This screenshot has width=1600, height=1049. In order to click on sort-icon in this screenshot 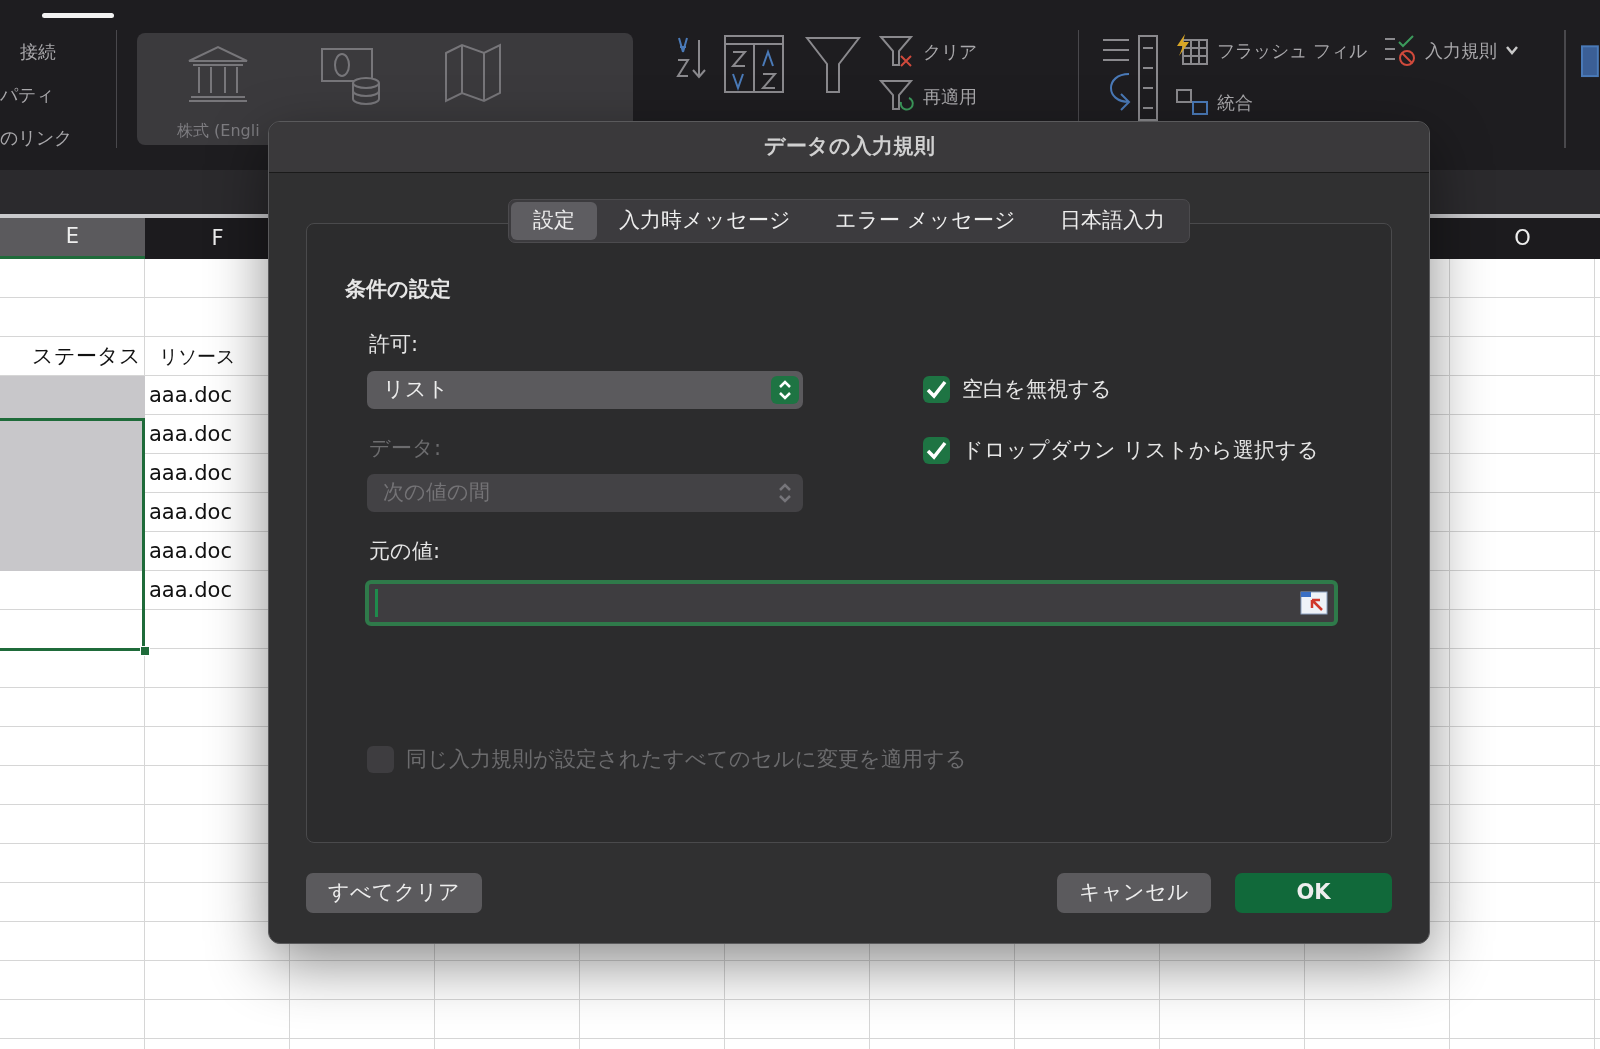, I will do `click(754, 65)`.